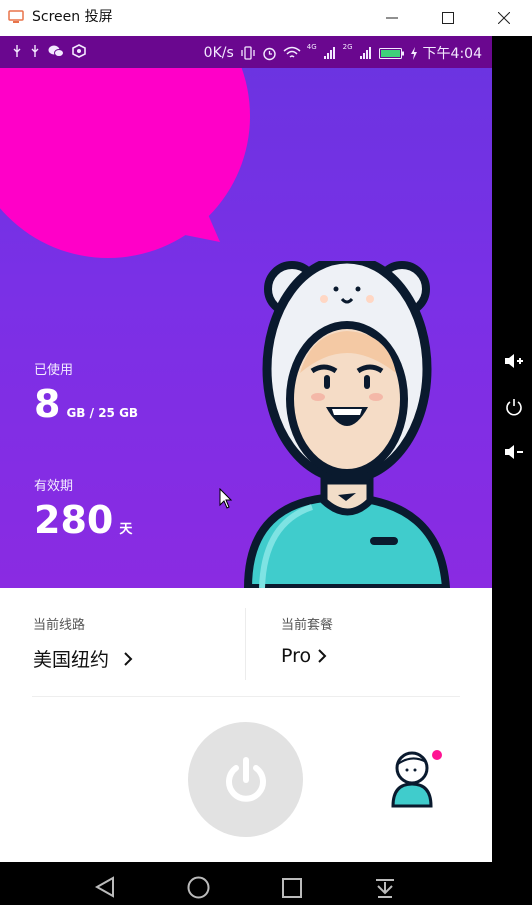 The width and height of the screenshot is (532, 905). I want to click on route-value: 美国纽约, so click(71, 660).